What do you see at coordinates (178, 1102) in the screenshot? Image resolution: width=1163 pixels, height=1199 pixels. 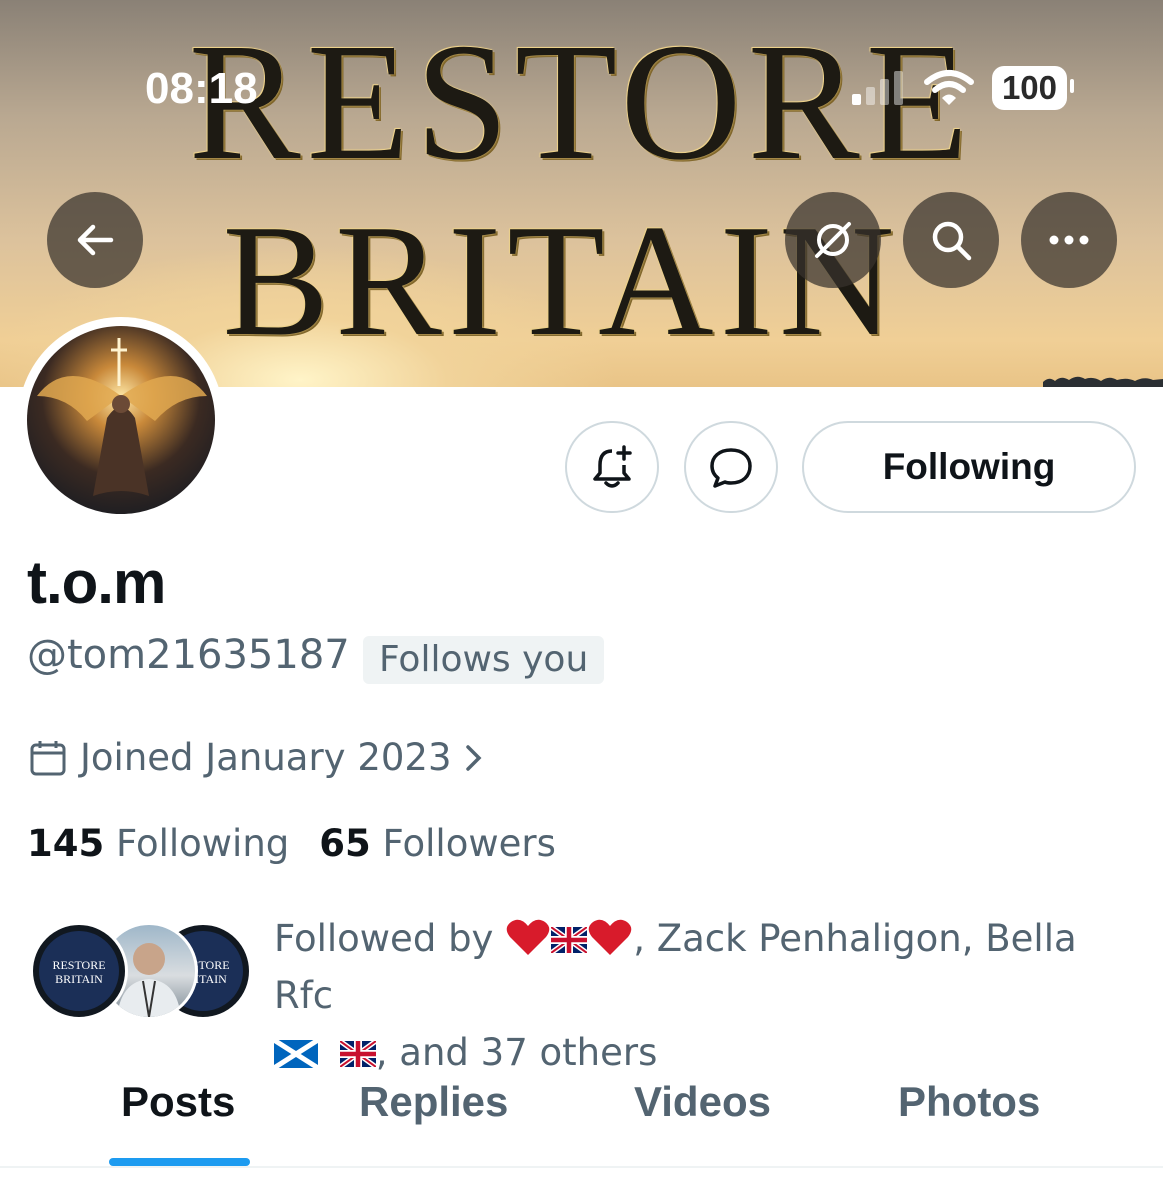 I see `tab-posts: Posts` at bounding box center [178, 1102].